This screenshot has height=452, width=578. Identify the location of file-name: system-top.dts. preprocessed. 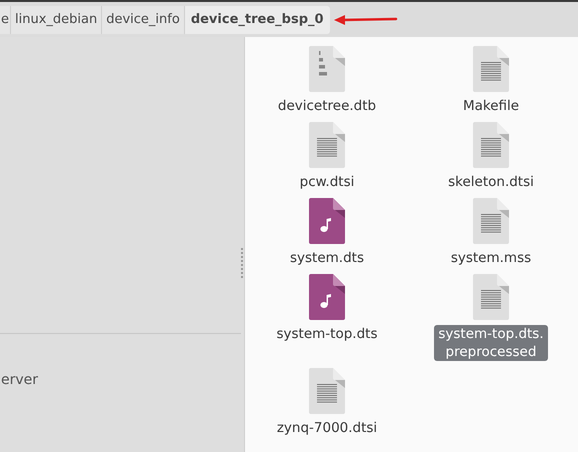
(491, 343).